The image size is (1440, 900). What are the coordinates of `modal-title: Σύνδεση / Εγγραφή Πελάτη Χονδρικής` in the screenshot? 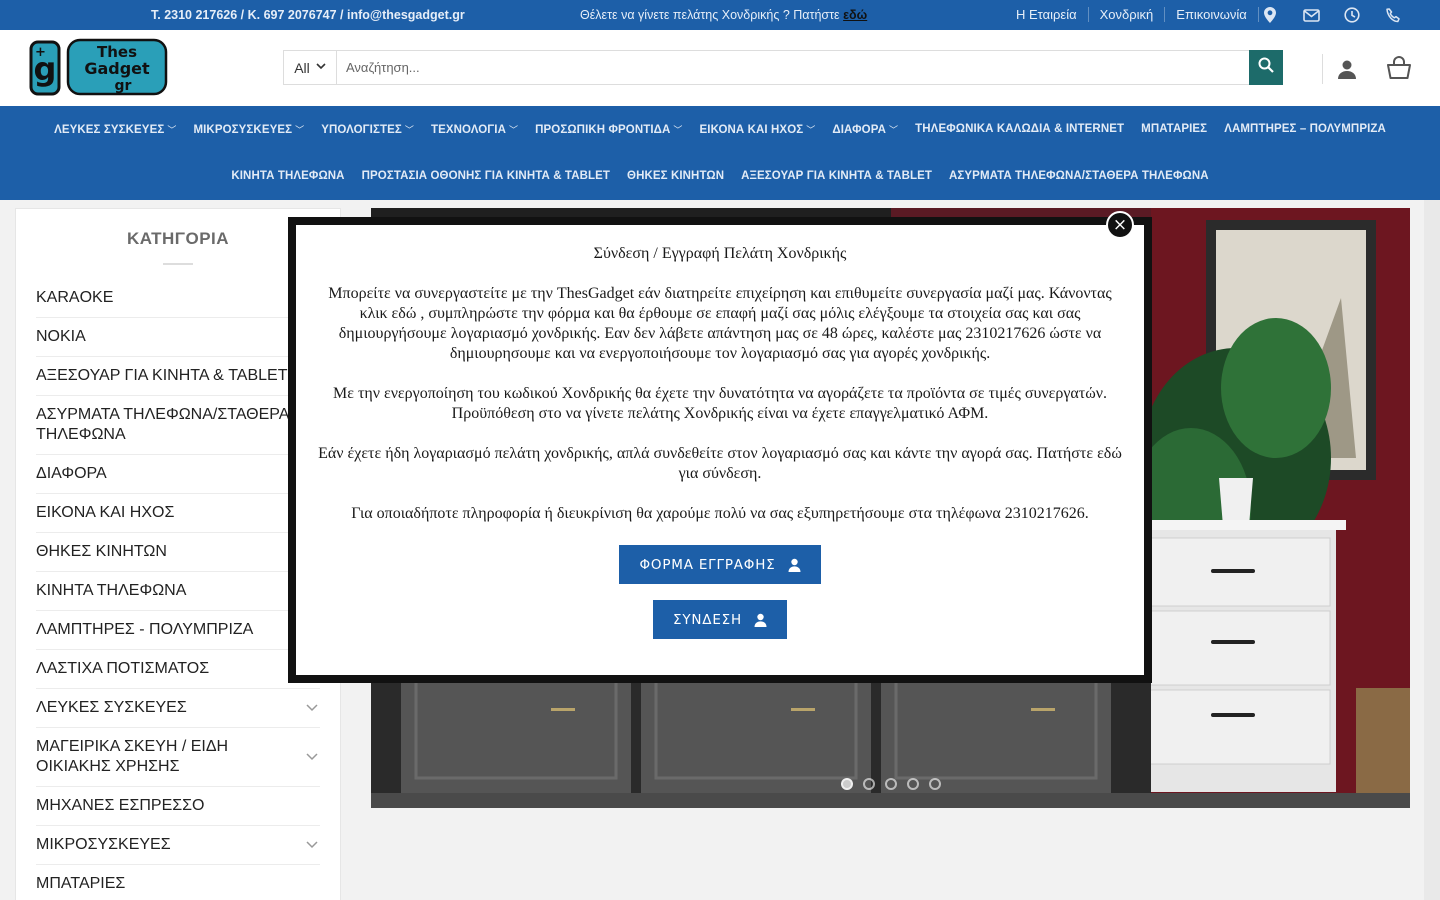 It's located at (720, 253).